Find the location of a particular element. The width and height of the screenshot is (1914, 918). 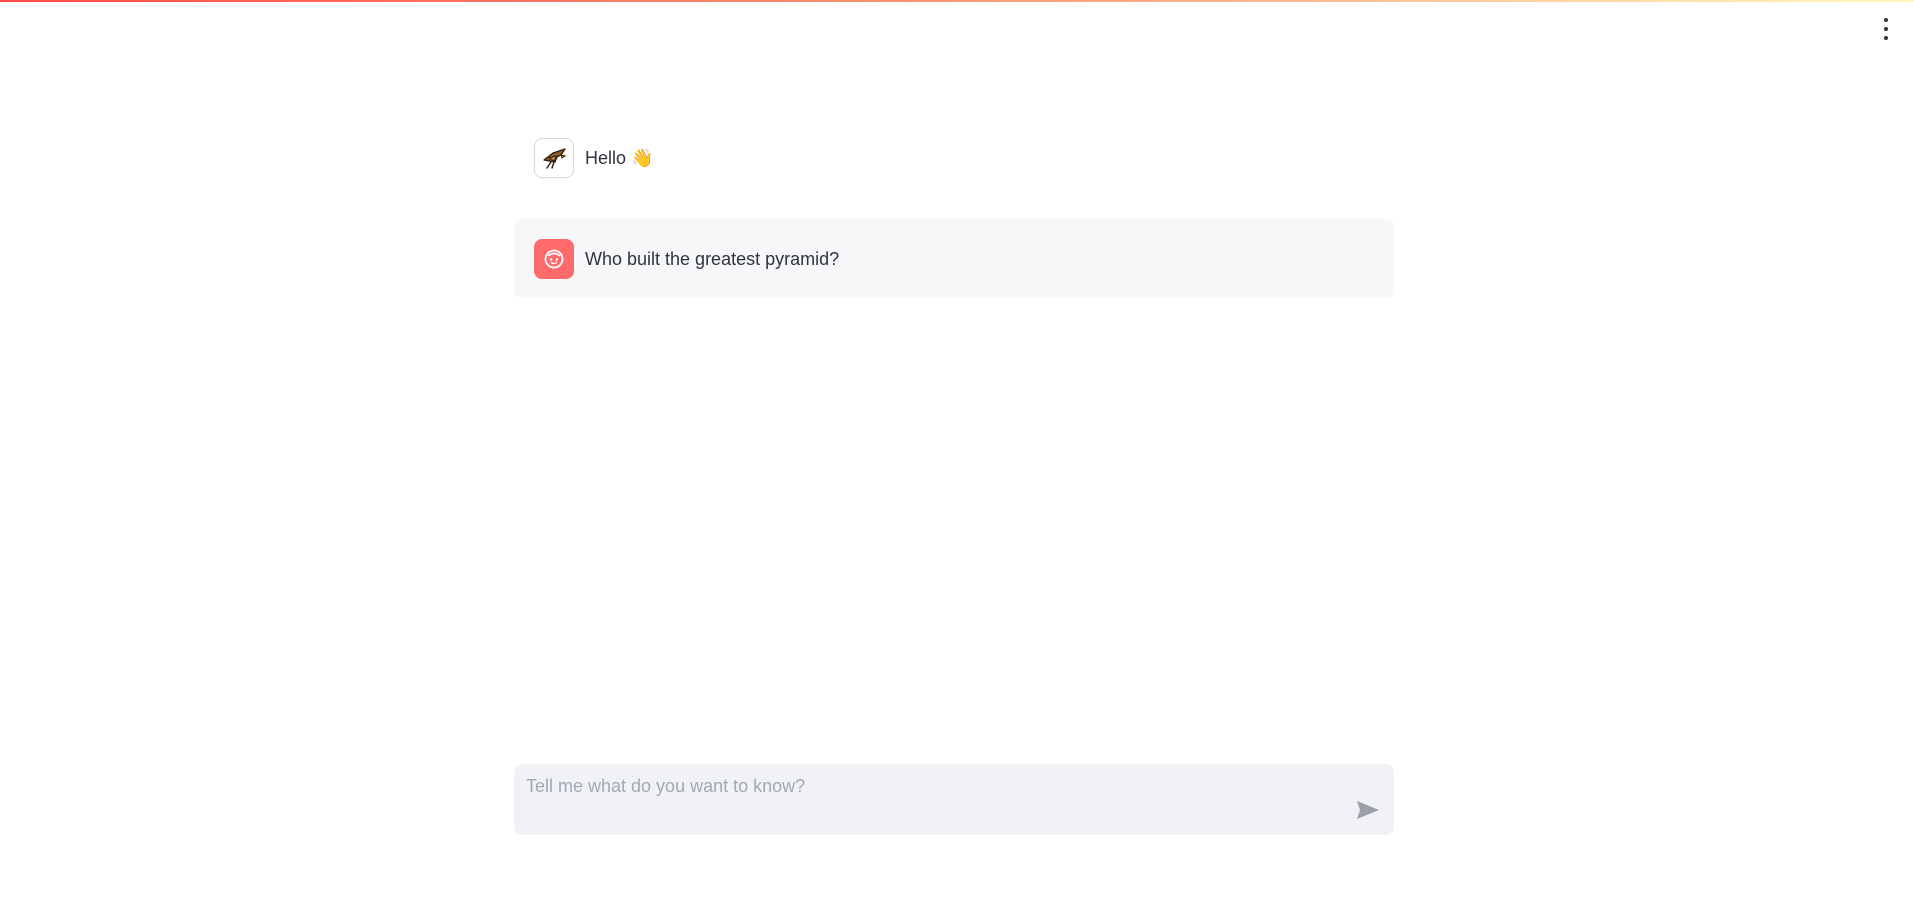

user-avatar is located at coordinates (554, 258).